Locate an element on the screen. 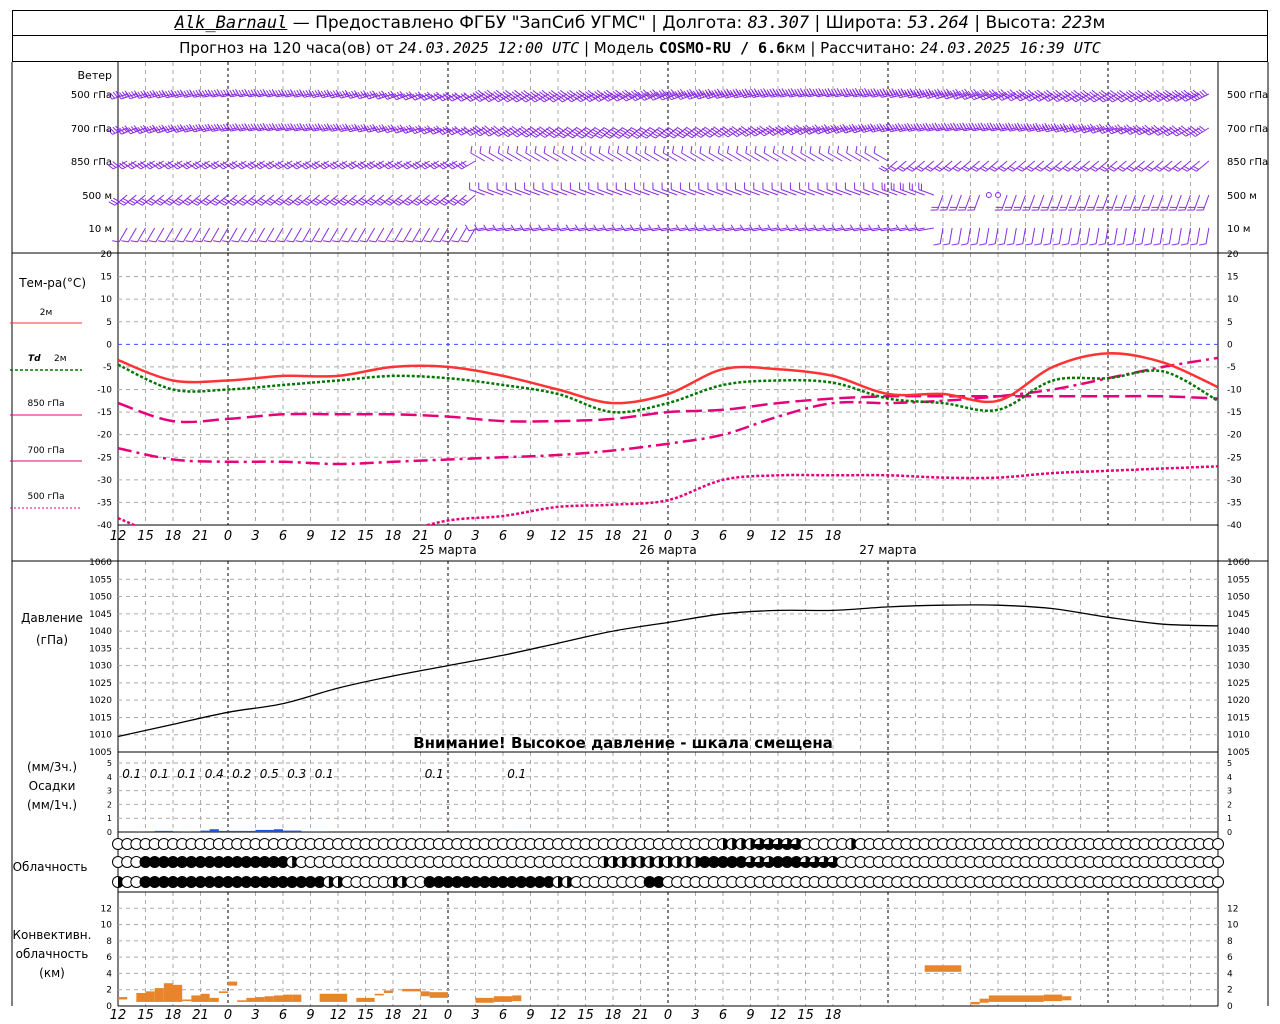 Image resolution: width=1280 pixels, height=1024 pixels. temp-tick-right: -20 is located at coordinates (1234, 436).